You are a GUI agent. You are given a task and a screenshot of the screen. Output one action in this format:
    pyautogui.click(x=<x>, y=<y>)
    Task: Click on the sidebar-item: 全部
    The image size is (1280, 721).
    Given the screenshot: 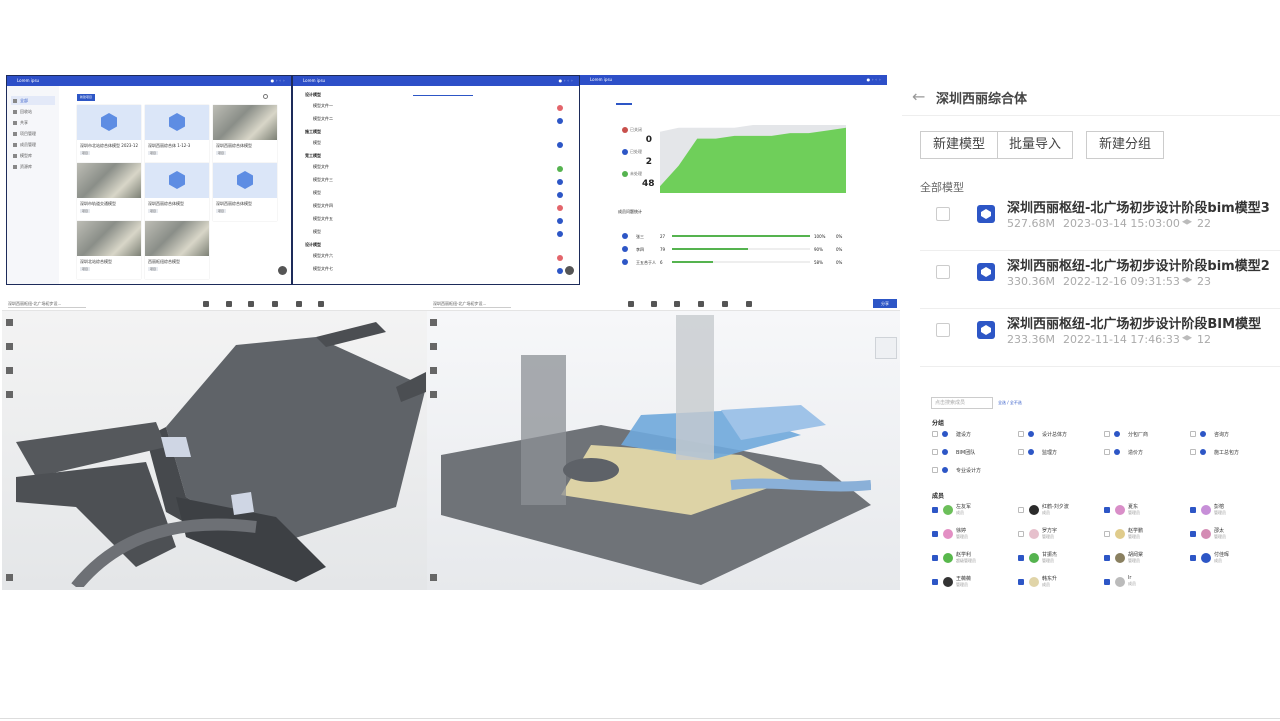 What is the action you would take?
    pyautogui.click(x=33, y=100)
    